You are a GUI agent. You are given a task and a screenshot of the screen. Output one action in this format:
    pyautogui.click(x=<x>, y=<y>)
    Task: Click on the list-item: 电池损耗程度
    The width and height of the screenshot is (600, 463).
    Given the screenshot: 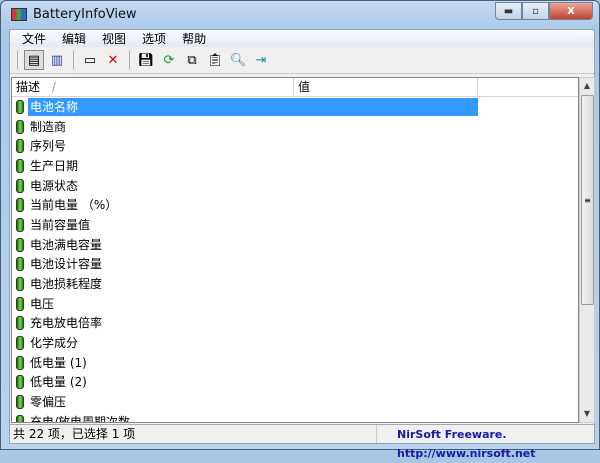 What is the action you would take?
    pyautogui.click(x=295, y=284)
    